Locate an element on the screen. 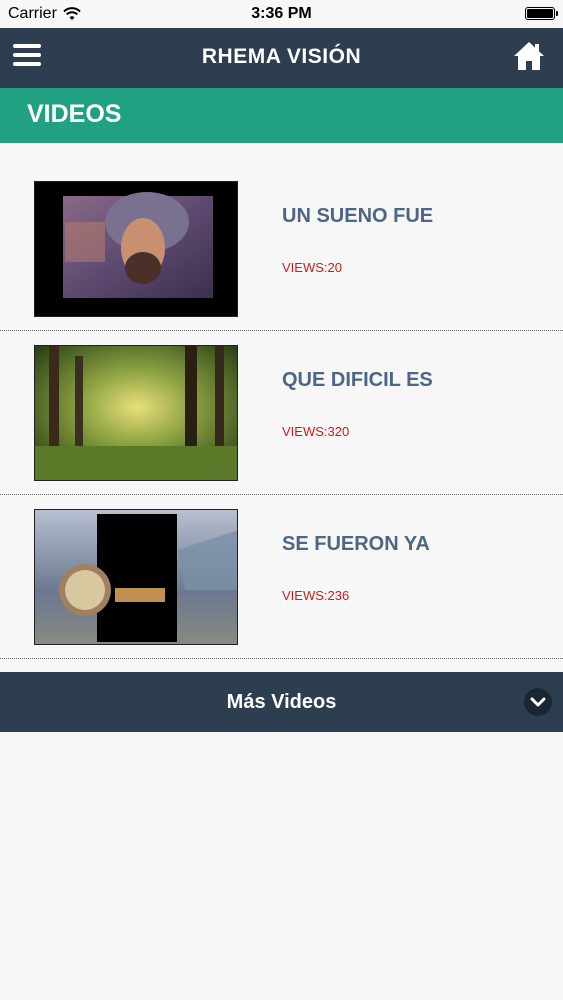 The height and width of the screenshot is (1000, 563). navbar: RHEMA VISIÓN is located at coordinates (281, 58).